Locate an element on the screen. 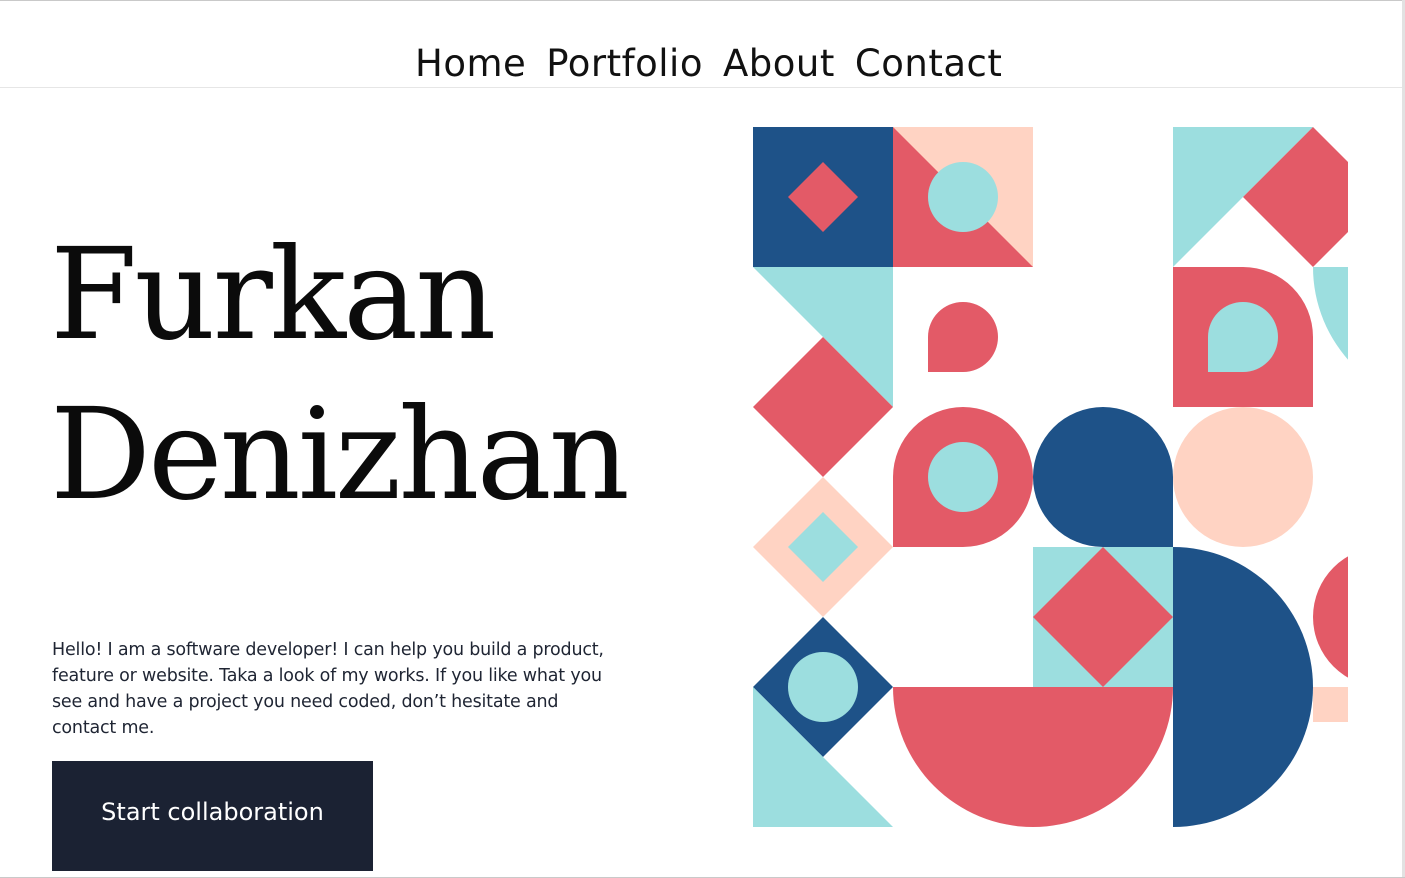 This screenshot has width=1405, height=878. tile-teal-drop is located at coordinates (1243, 337).